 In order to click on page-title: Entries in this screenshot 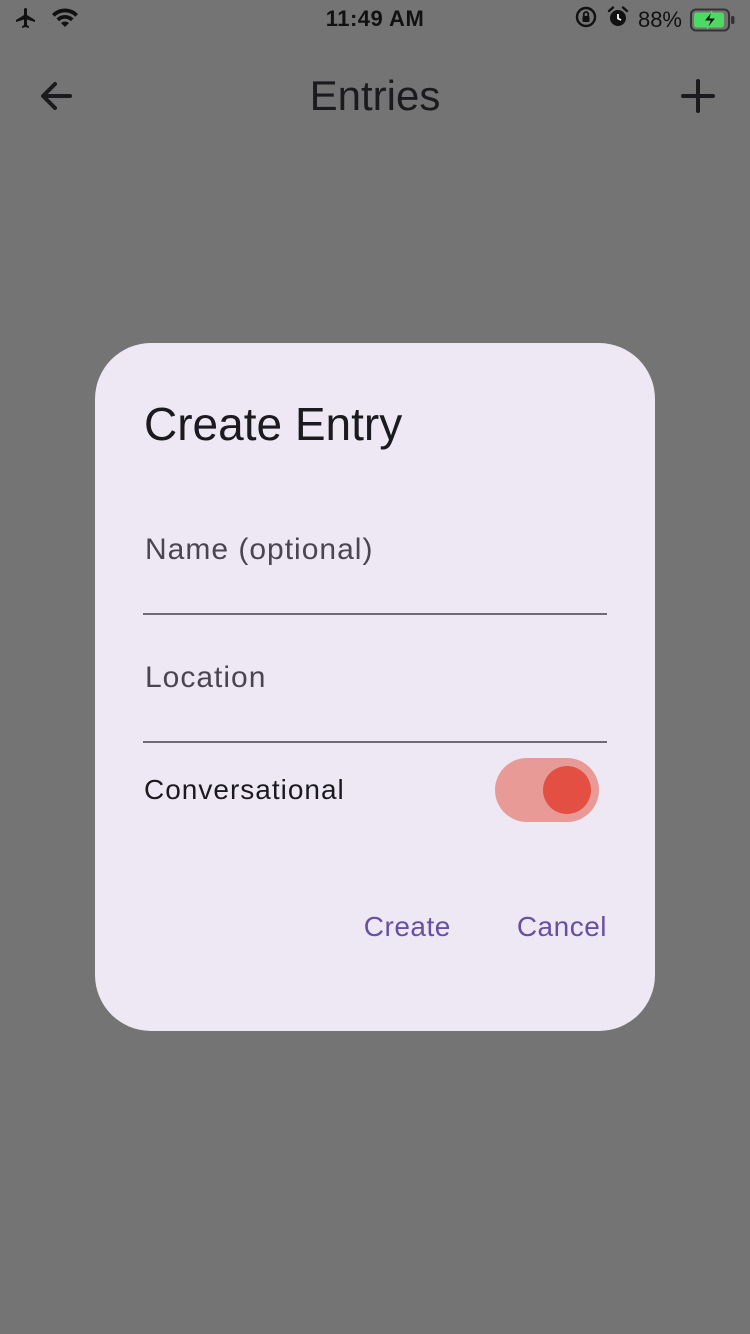, I will do `click(375, 95)`.